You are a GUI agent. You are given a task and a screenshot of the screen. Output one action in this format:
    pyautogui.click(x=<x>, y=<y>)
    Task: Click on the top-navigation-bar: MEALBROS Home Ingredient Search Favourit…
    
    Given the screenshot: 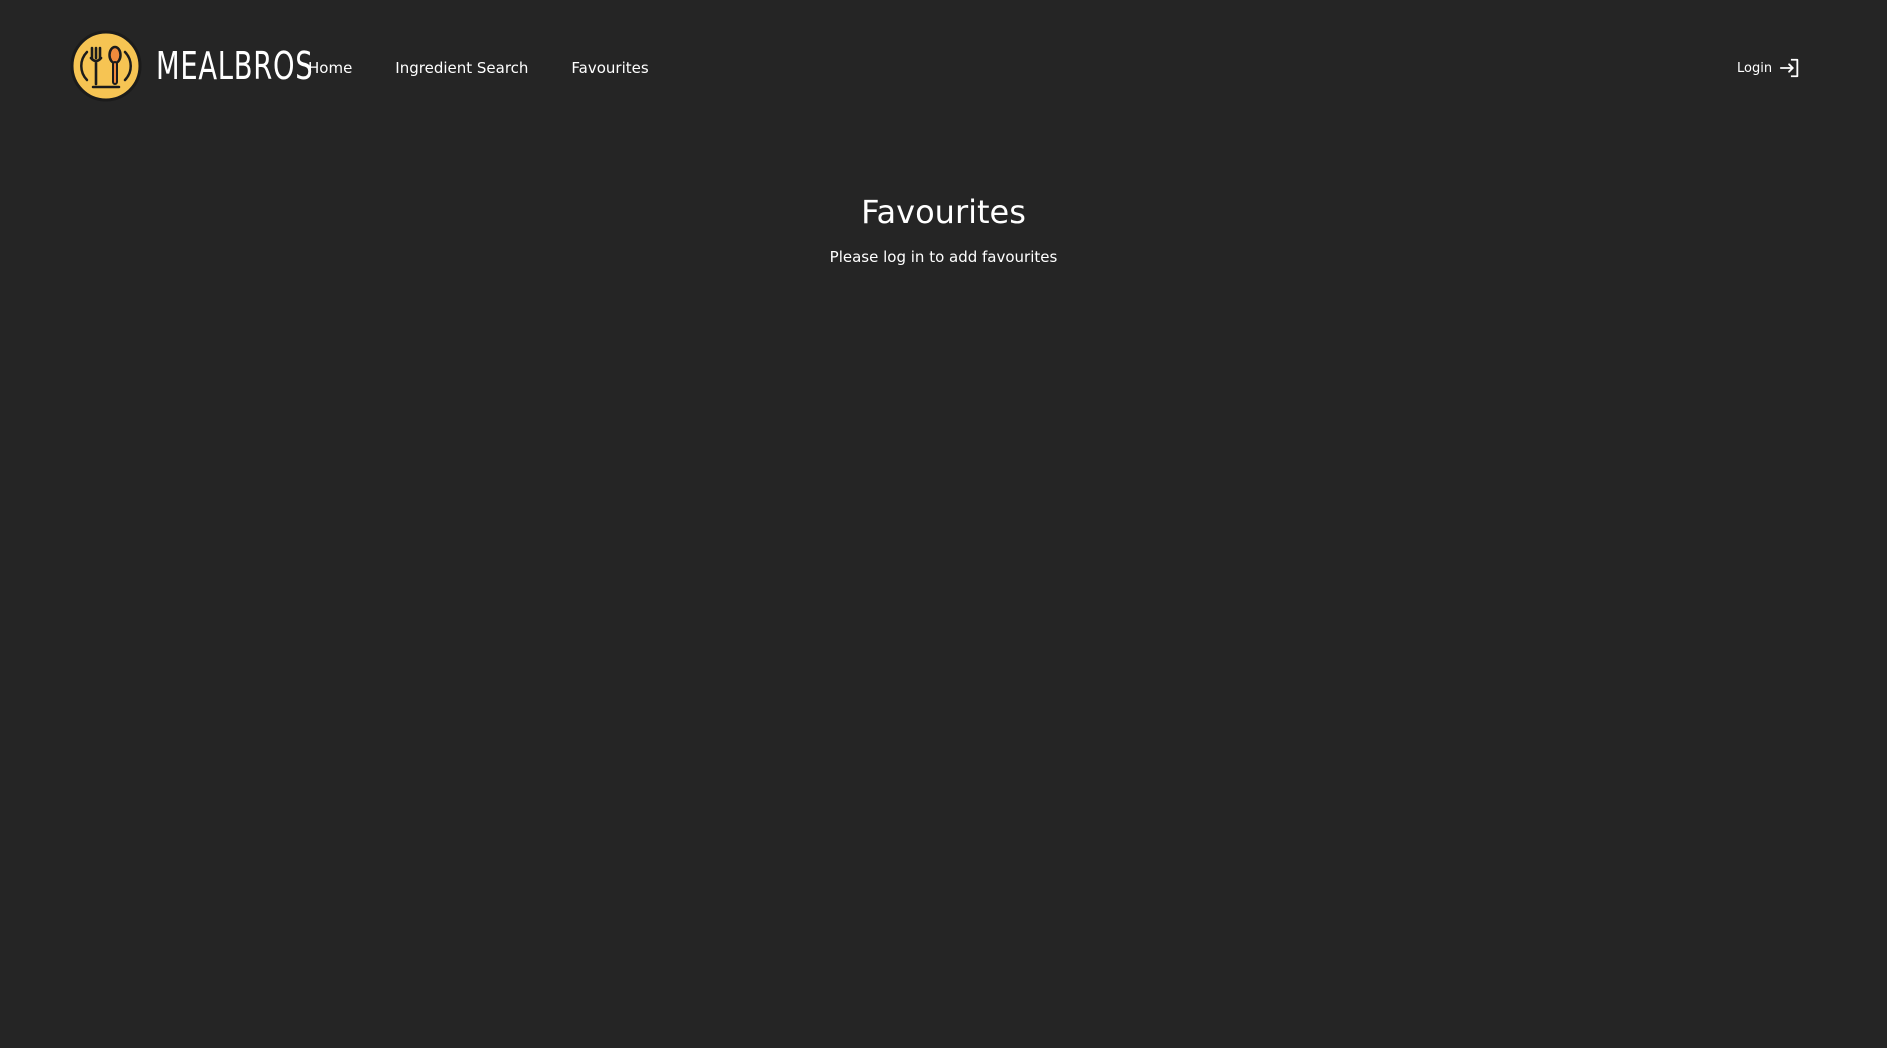 What is the action you would take?
    pyautogui.click(x=943, y=67)
    